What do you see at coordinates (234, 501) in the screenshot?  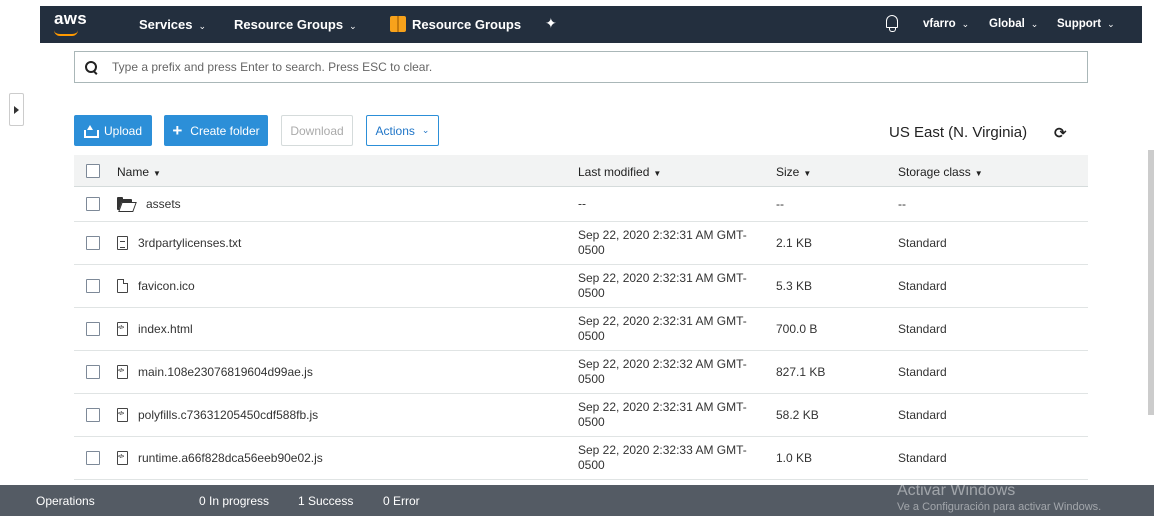 I see `operations-in-progress: 0 In progress` at bounding box center [234, 501].